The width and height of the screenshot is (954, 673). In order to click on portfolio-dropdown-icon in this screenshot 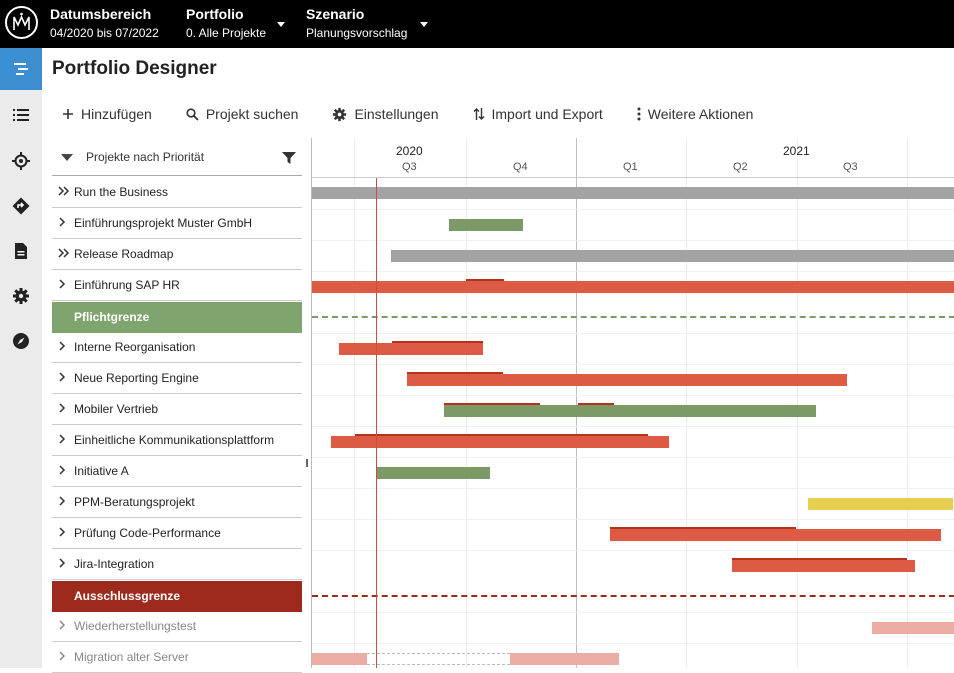, I will do `click(281, 24)`.